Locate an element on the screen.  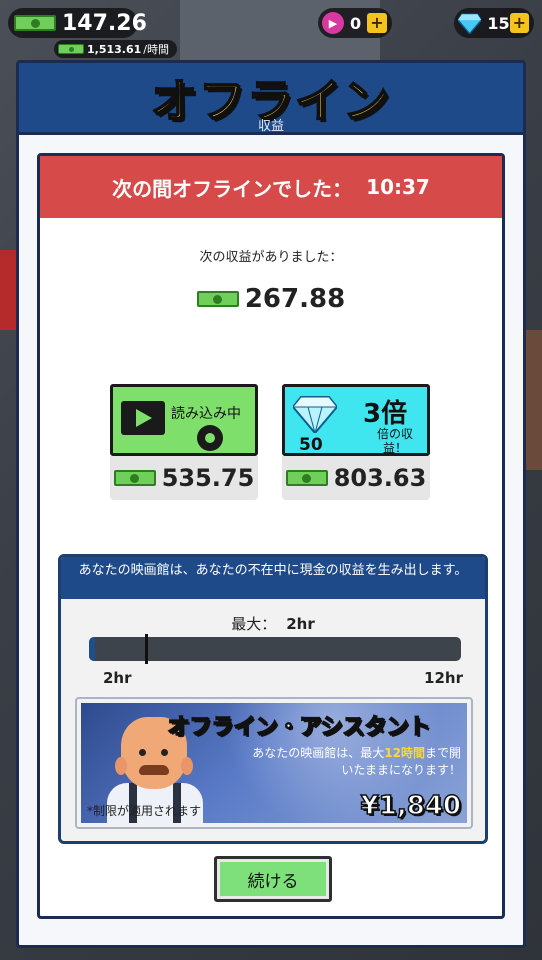
earned-amount-row: 267.88 is located at coordinates (271, 299).